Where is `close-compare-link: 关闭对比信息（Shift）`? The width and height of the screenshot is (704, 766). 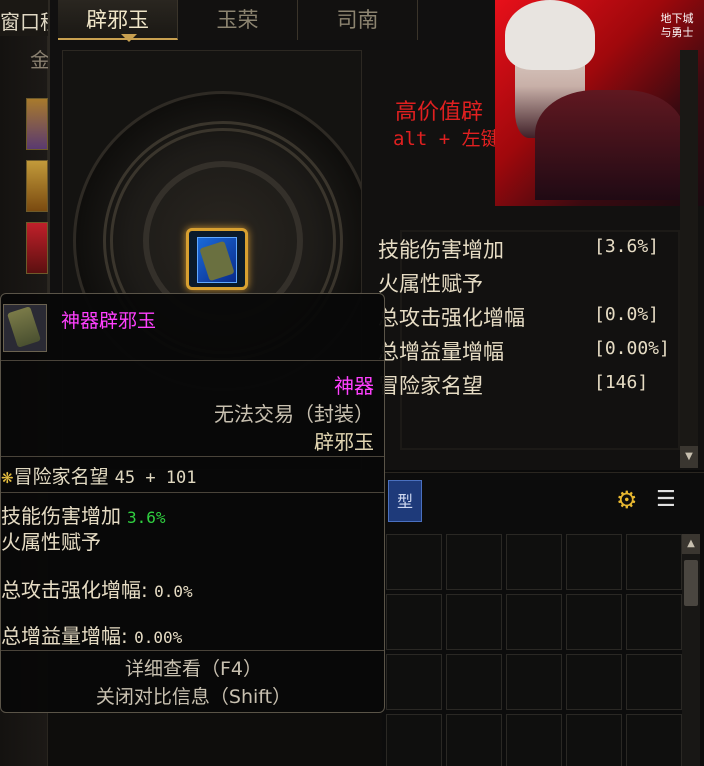
close-compare-link: 关闭对比信息（Shift） is located at coordinates (193, 695).